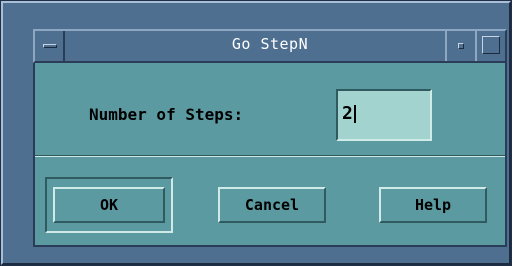 This screenshot has width=514, height=266. What do you see at coordinates (384, 115) in the screenshot?
I see `steps-input: 2` at bounding box center [384, 115].